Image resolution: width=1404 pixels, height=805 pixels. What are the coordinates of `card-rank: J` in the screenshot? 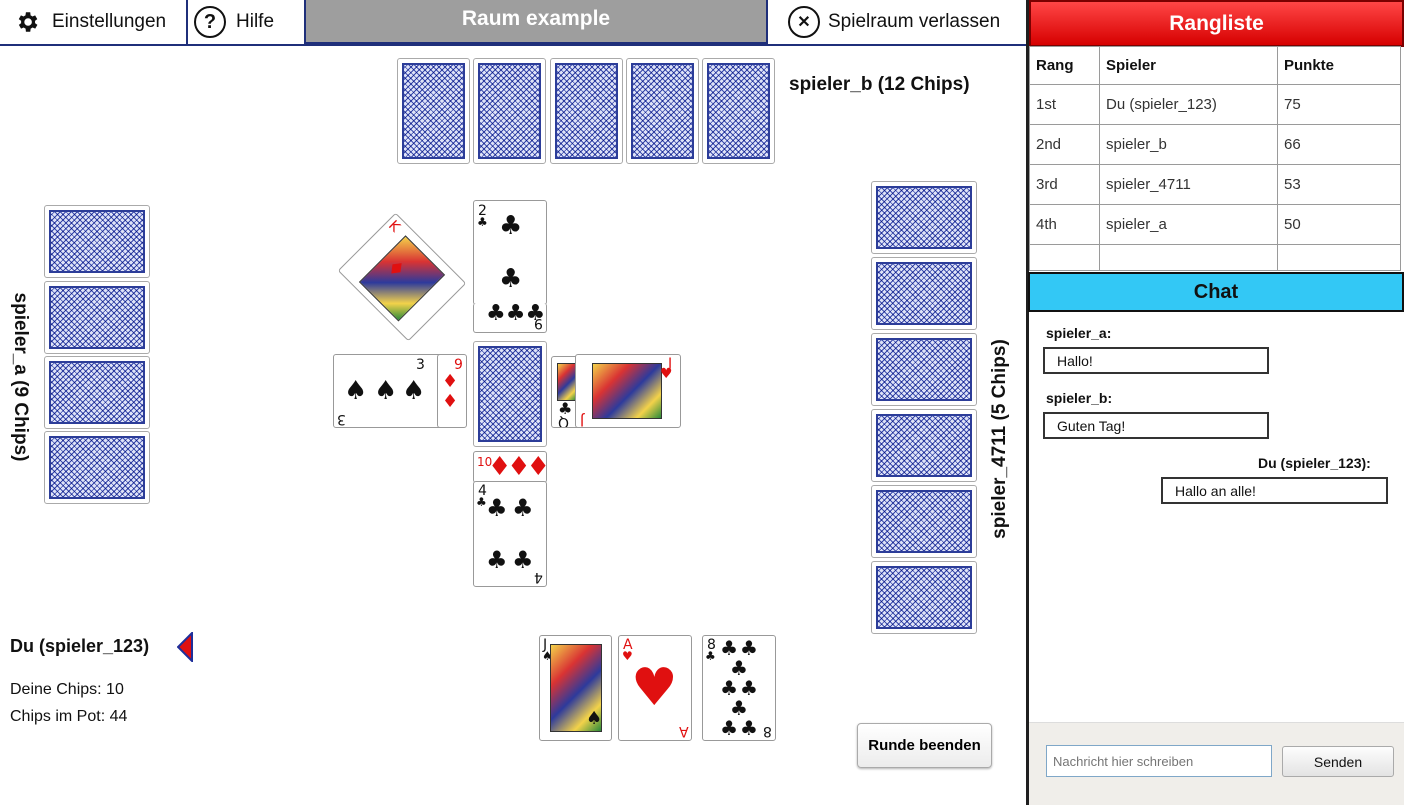 It's located at (582, 420).